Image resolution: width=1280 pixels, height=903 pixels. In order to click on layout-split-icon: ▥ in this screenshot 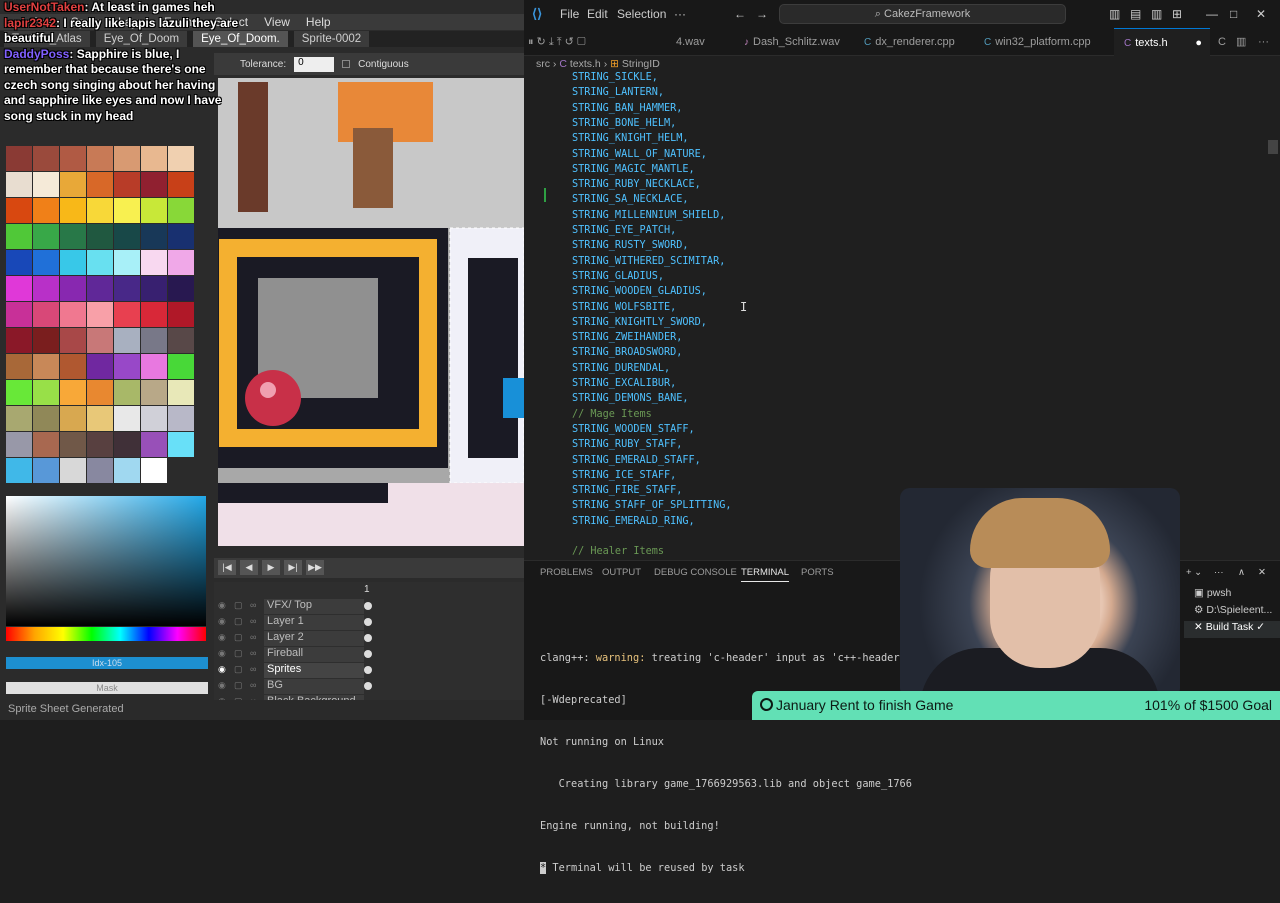, I will do `click(1156, 14)`.